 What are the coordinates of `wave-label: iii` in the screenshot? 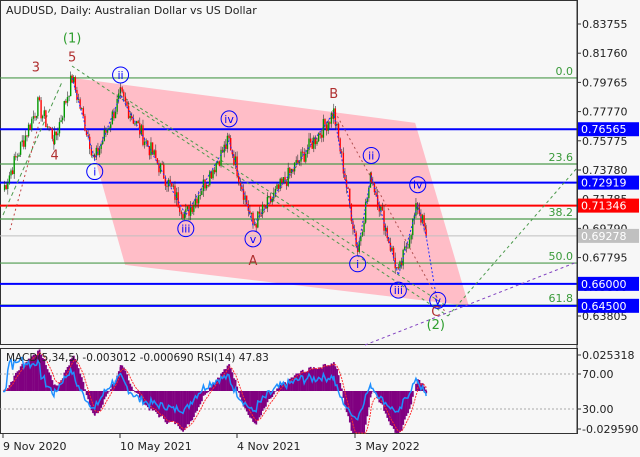 It's located at (398, 290).